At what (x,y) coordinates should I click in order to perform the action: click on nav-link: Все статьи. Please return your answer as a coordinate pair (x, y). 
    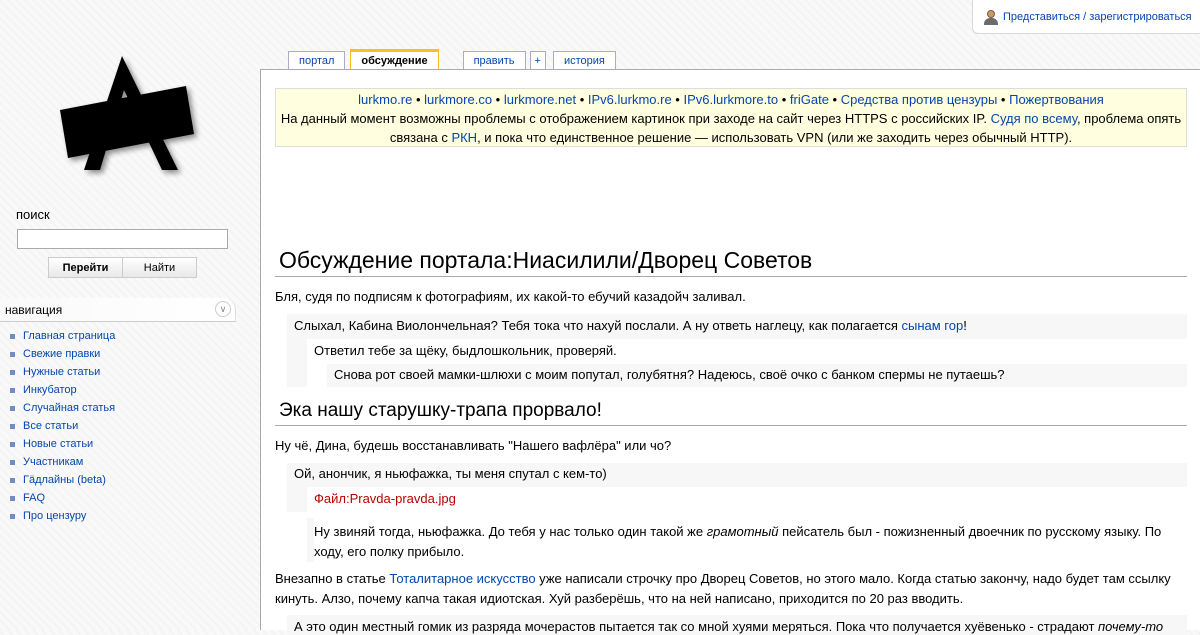
    Looking at the image, I should click on (50, 426).